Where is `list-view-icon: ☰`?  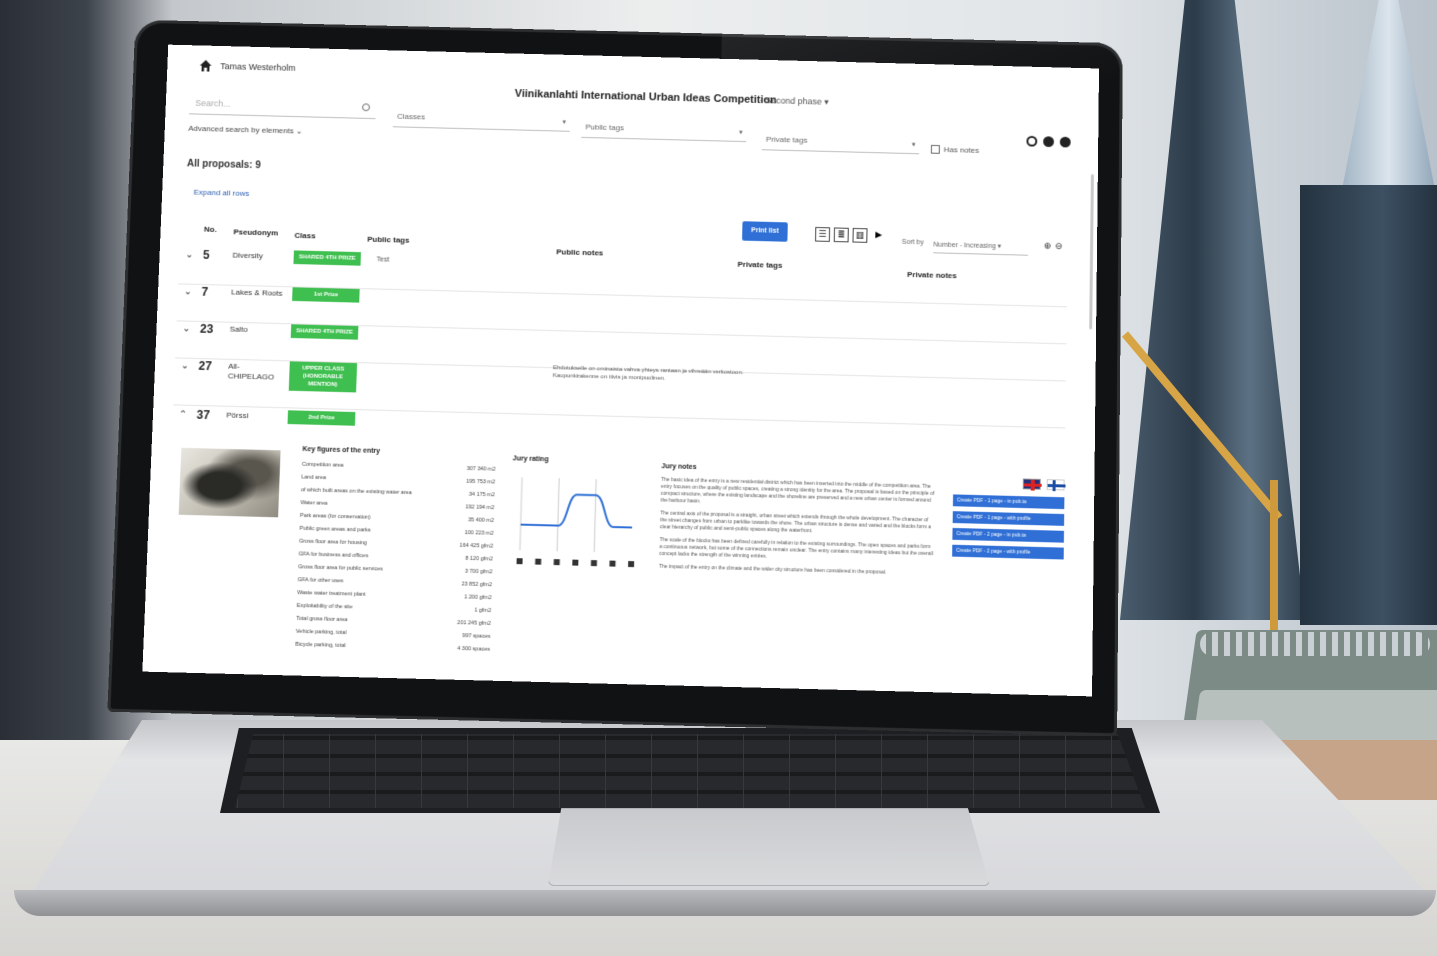
list-view-icon: ☰ is located at coordinates (823, 234).